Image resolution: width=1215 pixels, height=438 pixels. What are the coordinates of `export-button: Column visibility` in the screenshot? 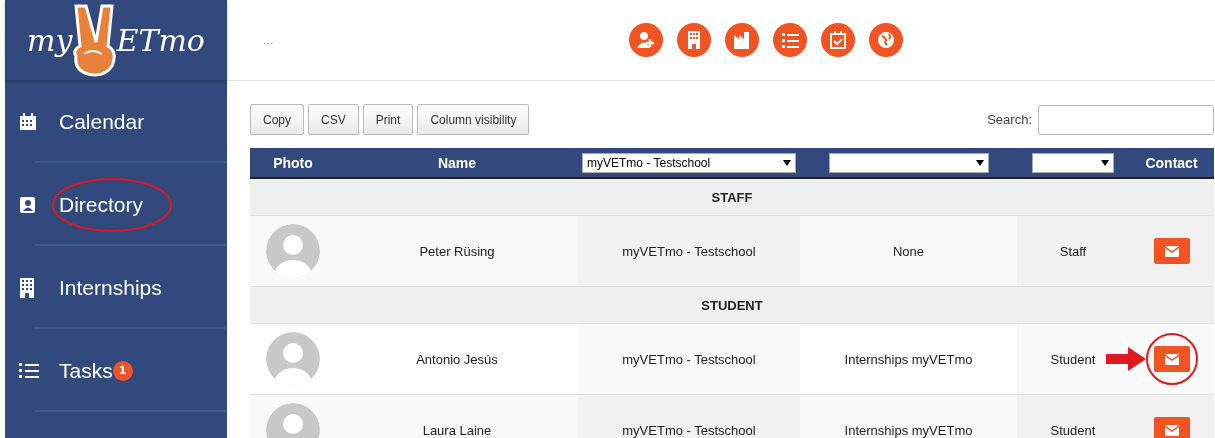 It's located at (473, 119).